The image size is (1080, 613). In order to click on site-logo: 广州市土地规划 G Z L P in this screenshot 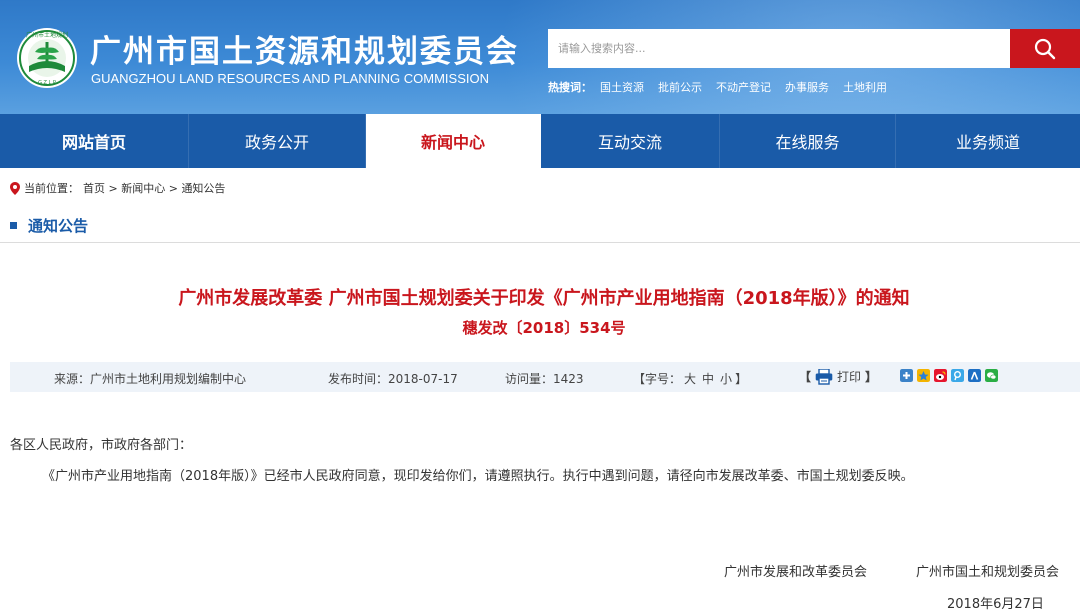, I will do `click(47, 58)`.